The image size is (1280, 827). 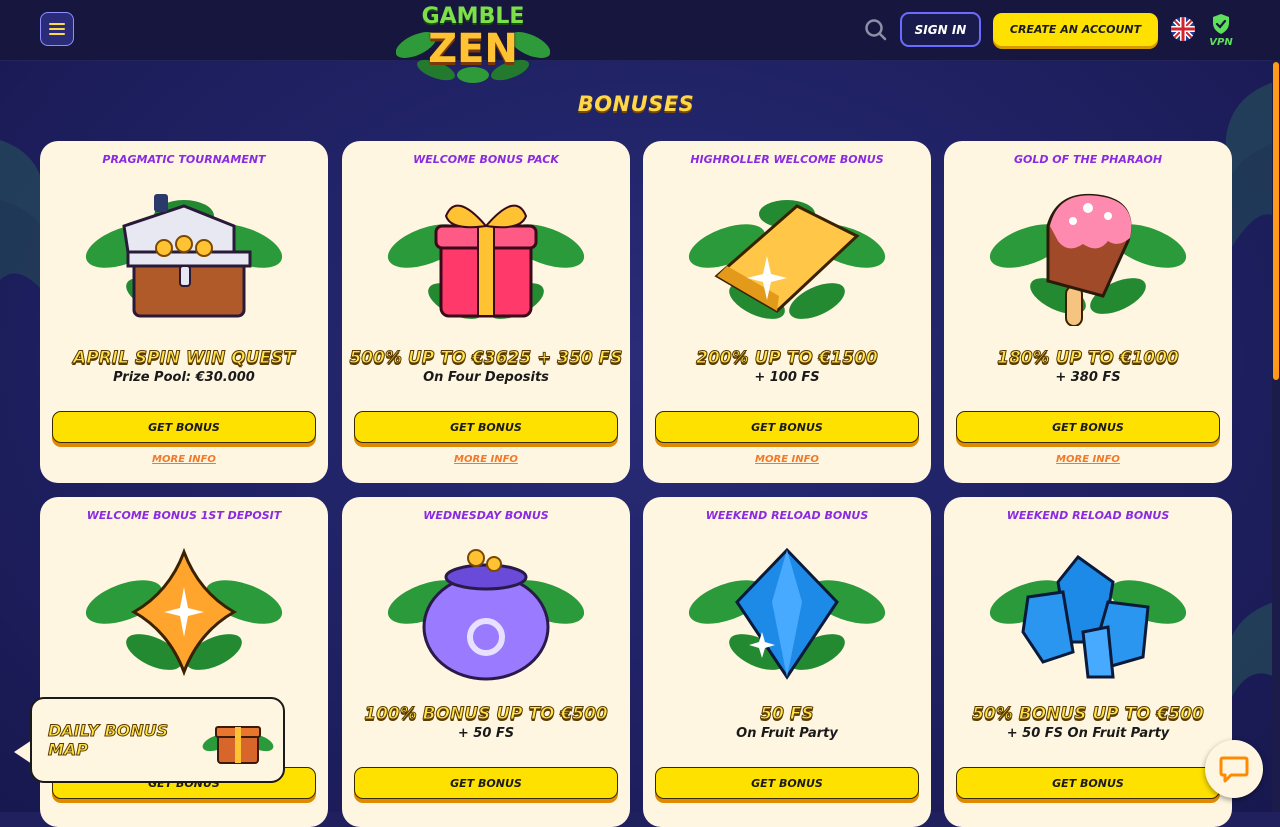 What do you see at coordinates (787, 733) in the screenshot?
I see `bonus-subtitle: On Fruit Party` at bounding box center [787, 733].